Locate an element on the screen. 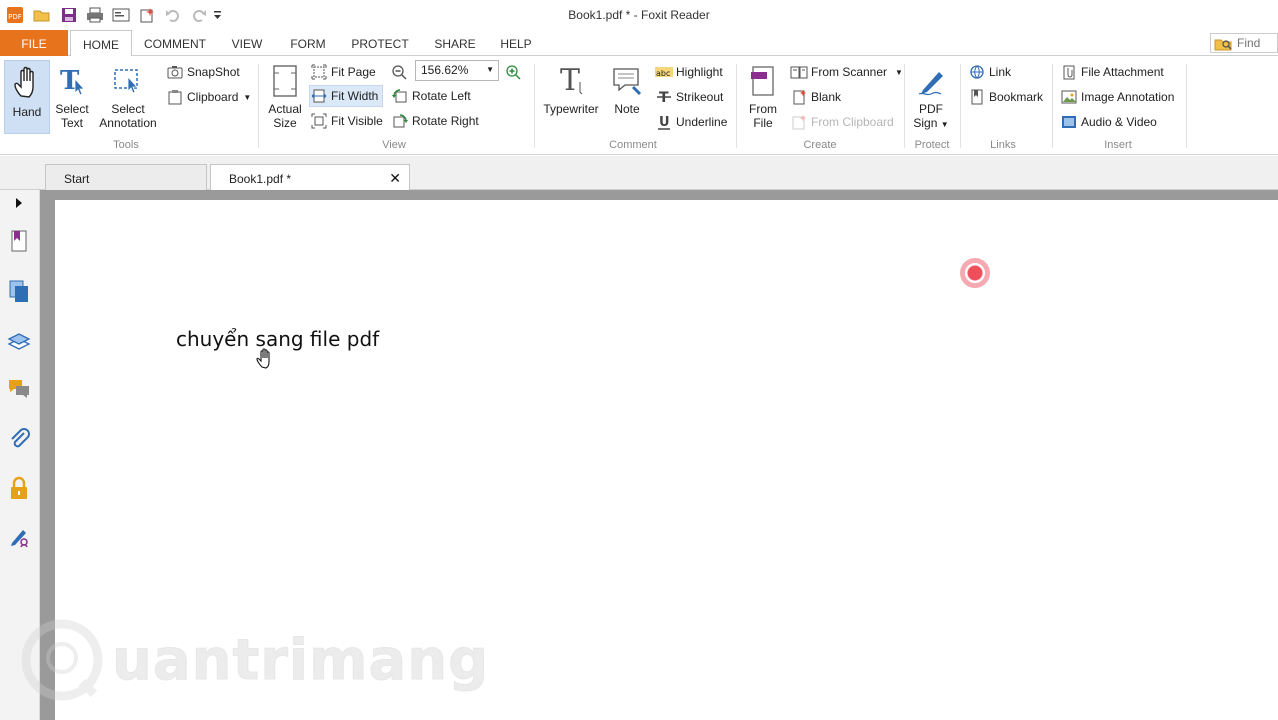 Image resolution: width=1278 pixels, height=720 pixels. from-scanner-dropdown-icon: ▼ is located at coordinates (899, 72).